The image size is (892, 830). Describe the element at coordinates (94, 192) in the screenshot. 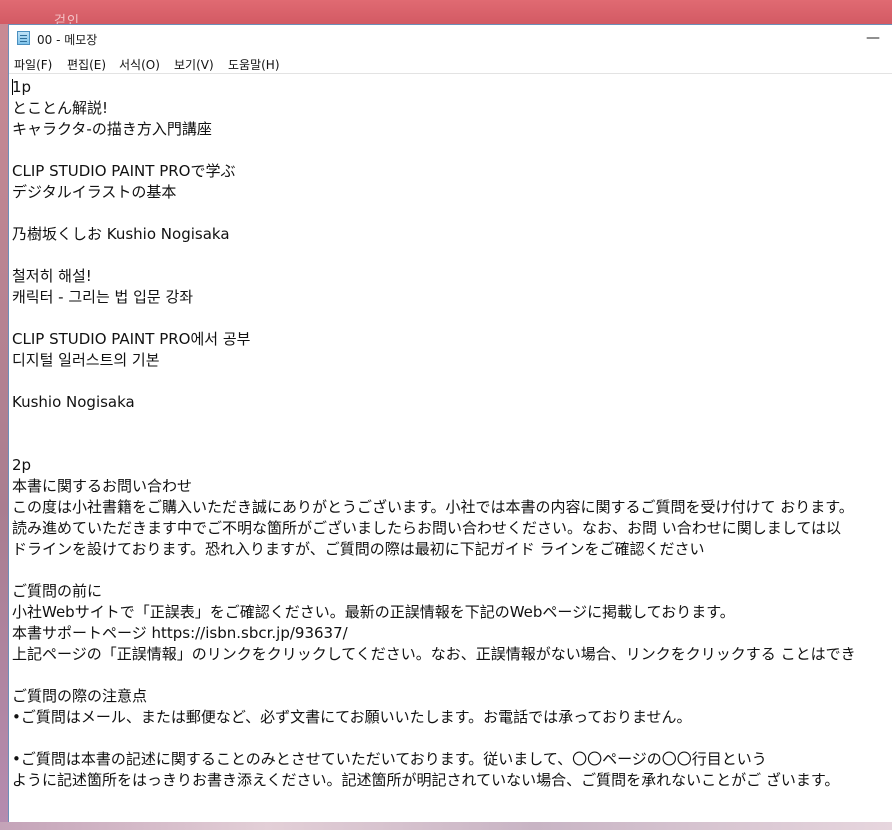

I see `document-line: デジタルイラストの基本` at that location.